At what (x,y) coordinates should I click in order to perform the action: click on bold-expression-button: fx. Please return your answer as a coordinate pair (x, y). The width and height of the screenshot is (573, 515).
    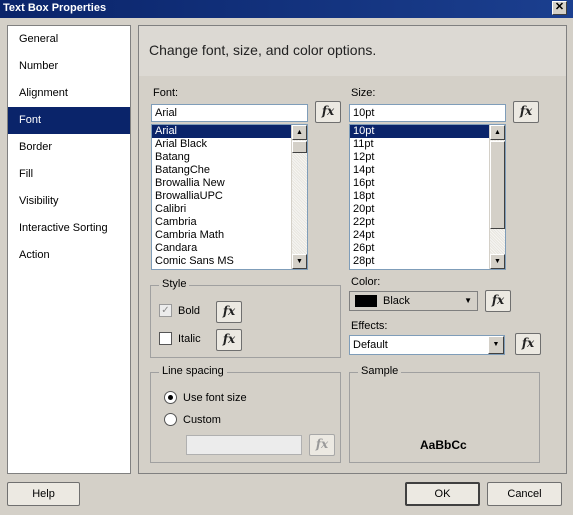
    Looking at the image, I should click on (229, 312).